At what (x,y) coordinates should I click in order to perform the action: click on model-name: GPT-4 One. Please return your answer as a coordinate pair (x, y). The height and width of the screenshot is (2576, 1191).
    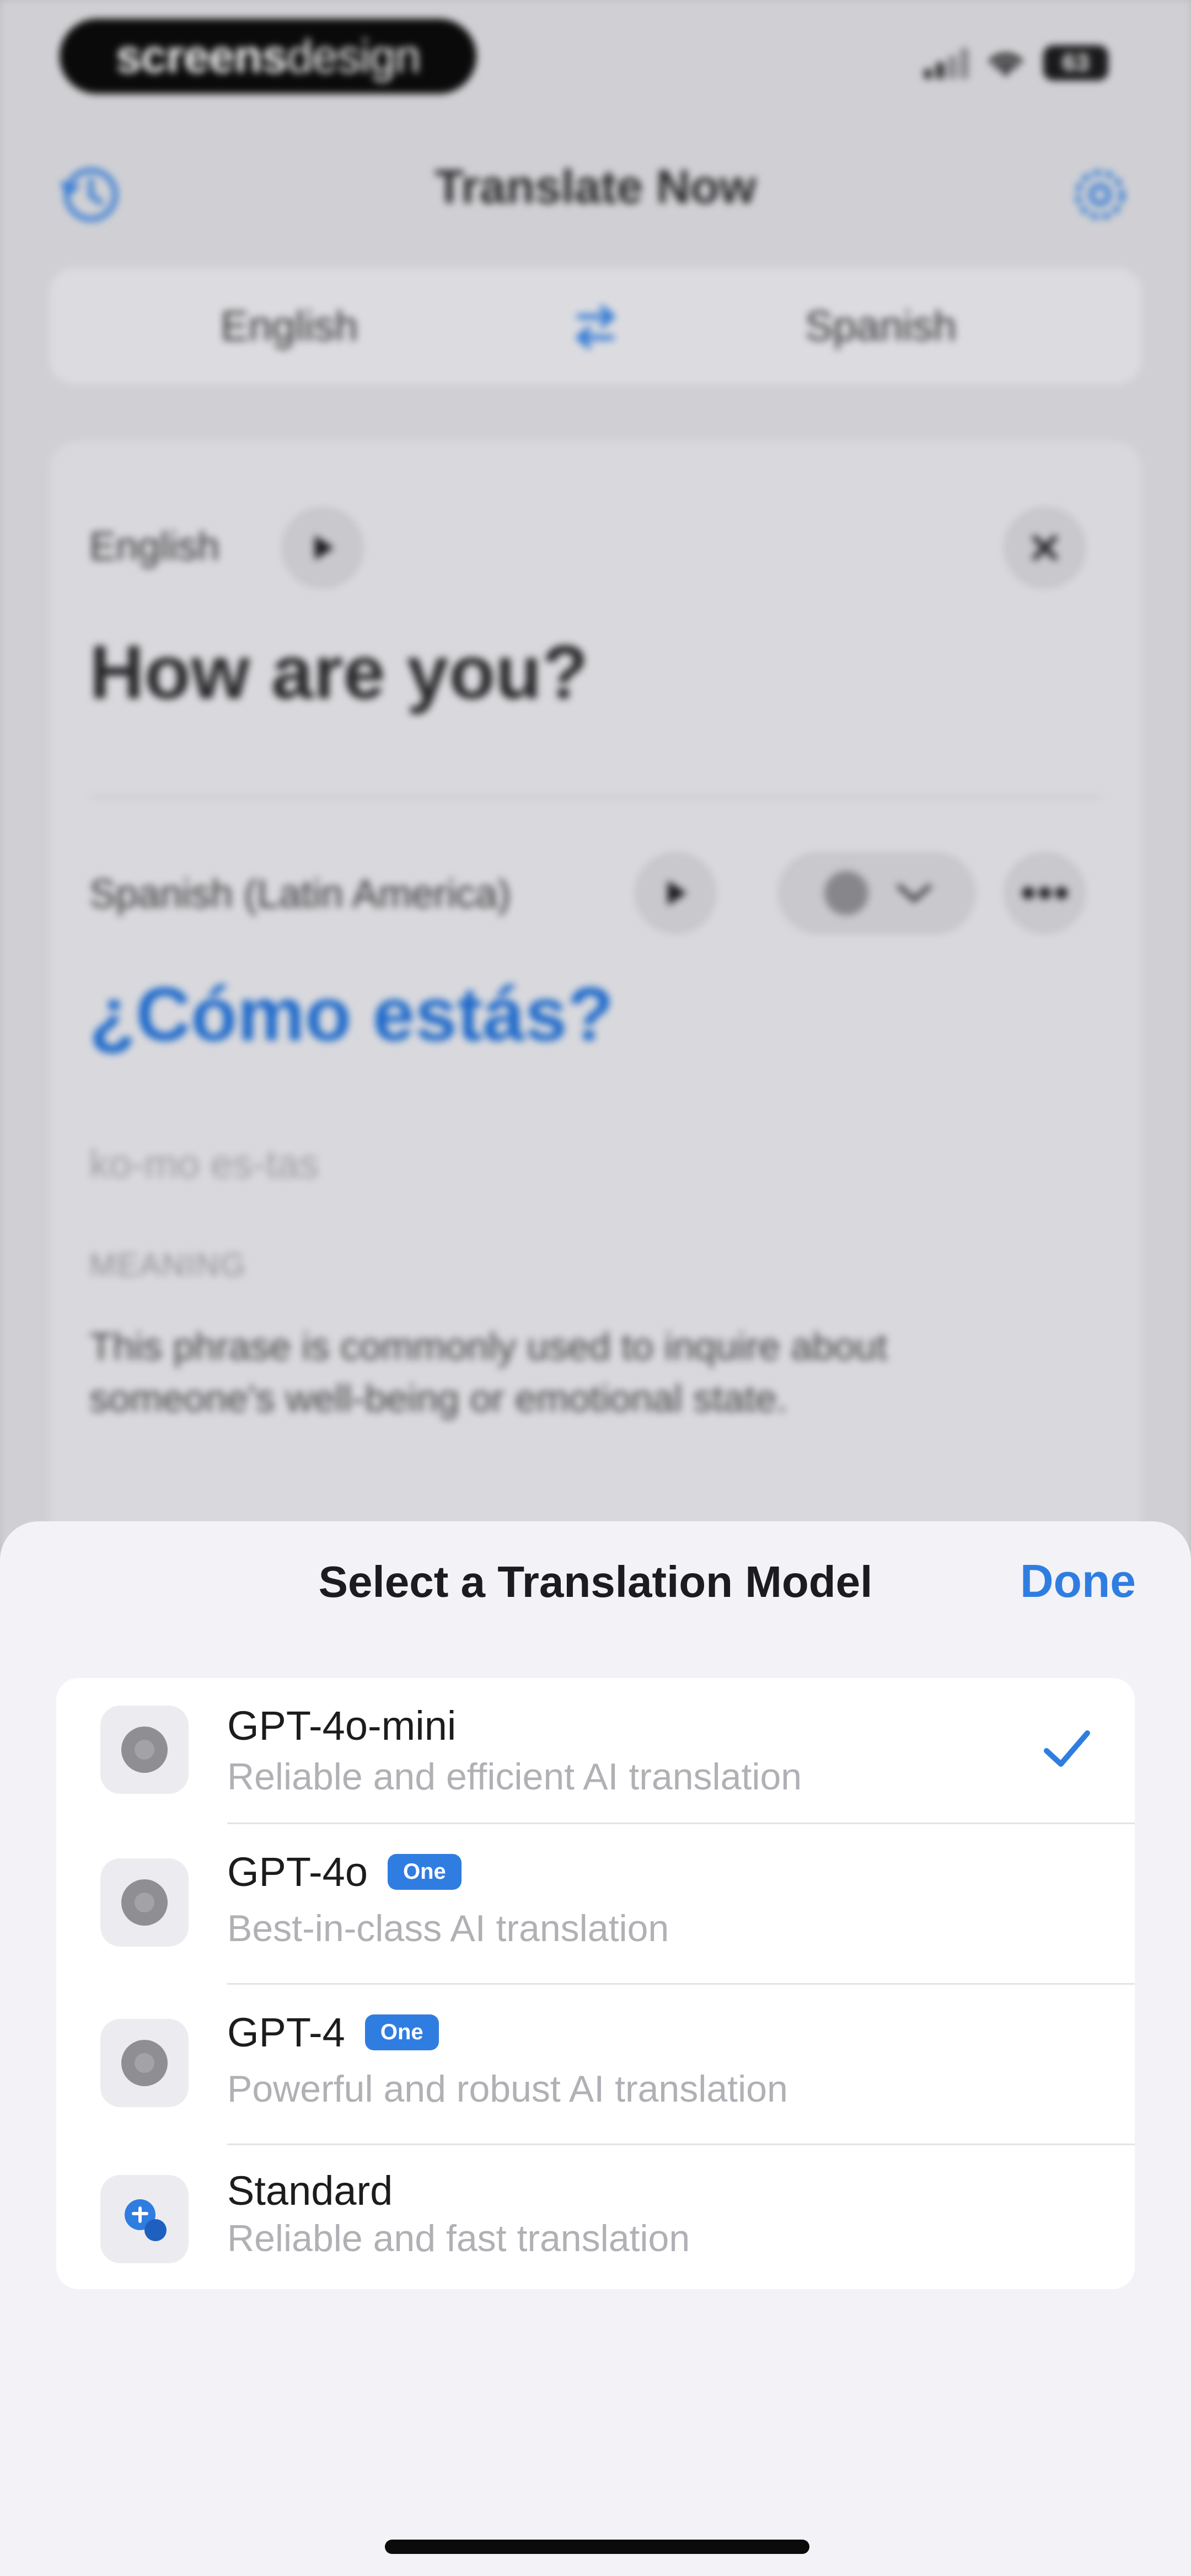
    Looking at the image, I should click on (333, 2032).